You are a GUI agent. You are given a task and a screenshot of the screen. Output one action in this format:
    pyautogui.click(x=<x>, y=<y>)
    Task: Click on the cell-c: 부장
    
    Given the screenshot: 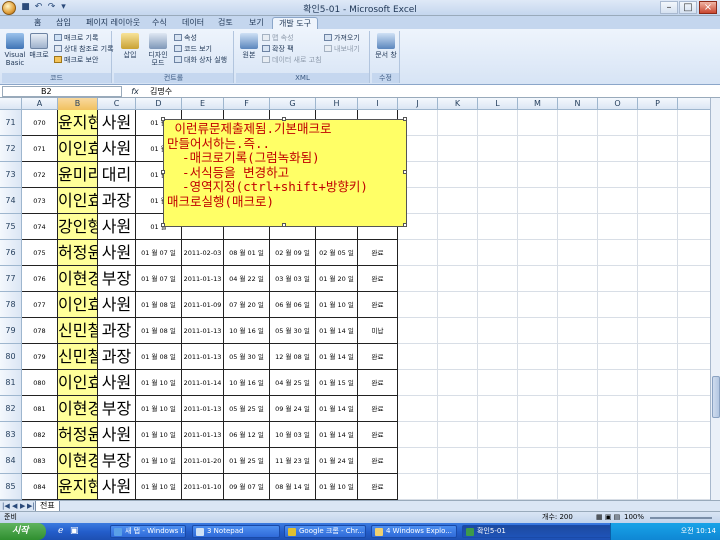 What is the action you would take?
    pyautogui.click(x=117, y=409)
    